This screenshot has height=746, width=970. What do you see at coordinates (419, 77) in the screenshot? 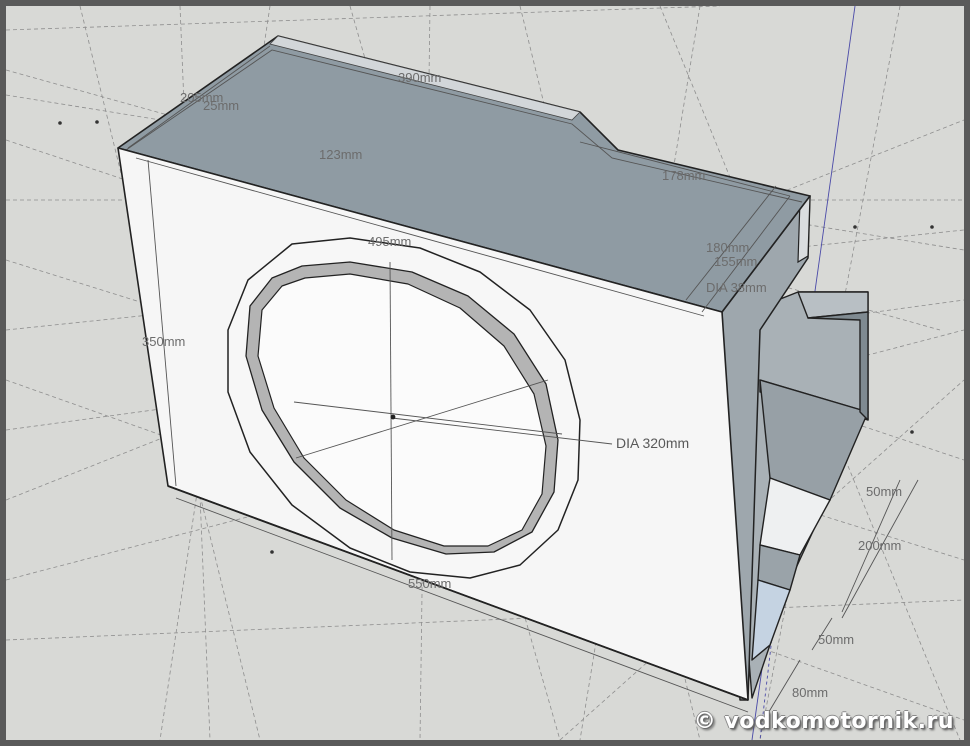
I see `dim-top-width: 390mm` at bounding box center [419, 77].